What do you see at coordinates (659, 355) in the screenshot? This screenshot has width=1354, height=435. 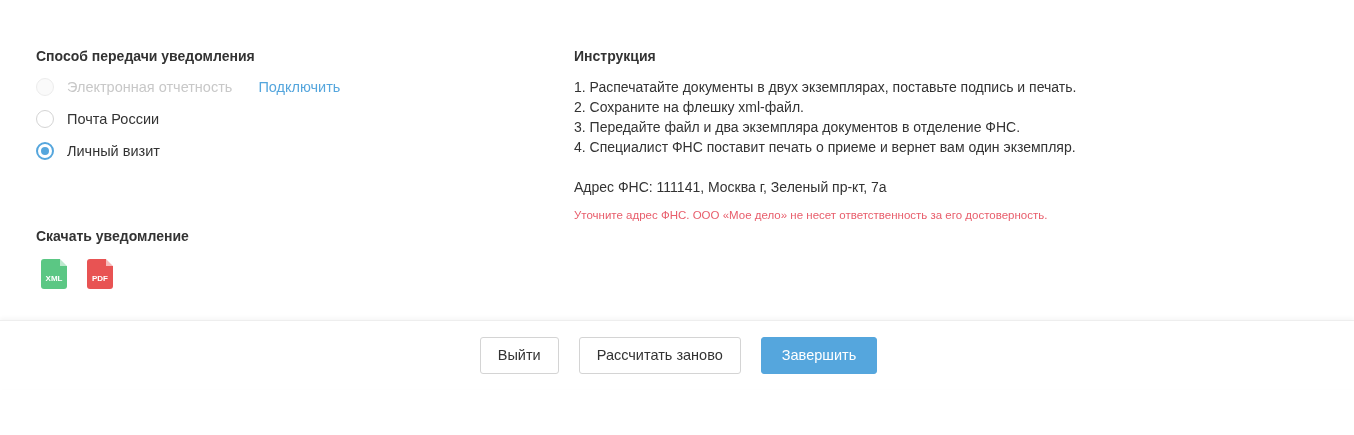 I see `action-button: Рассчитать заново` at bounding box center [659, 355].